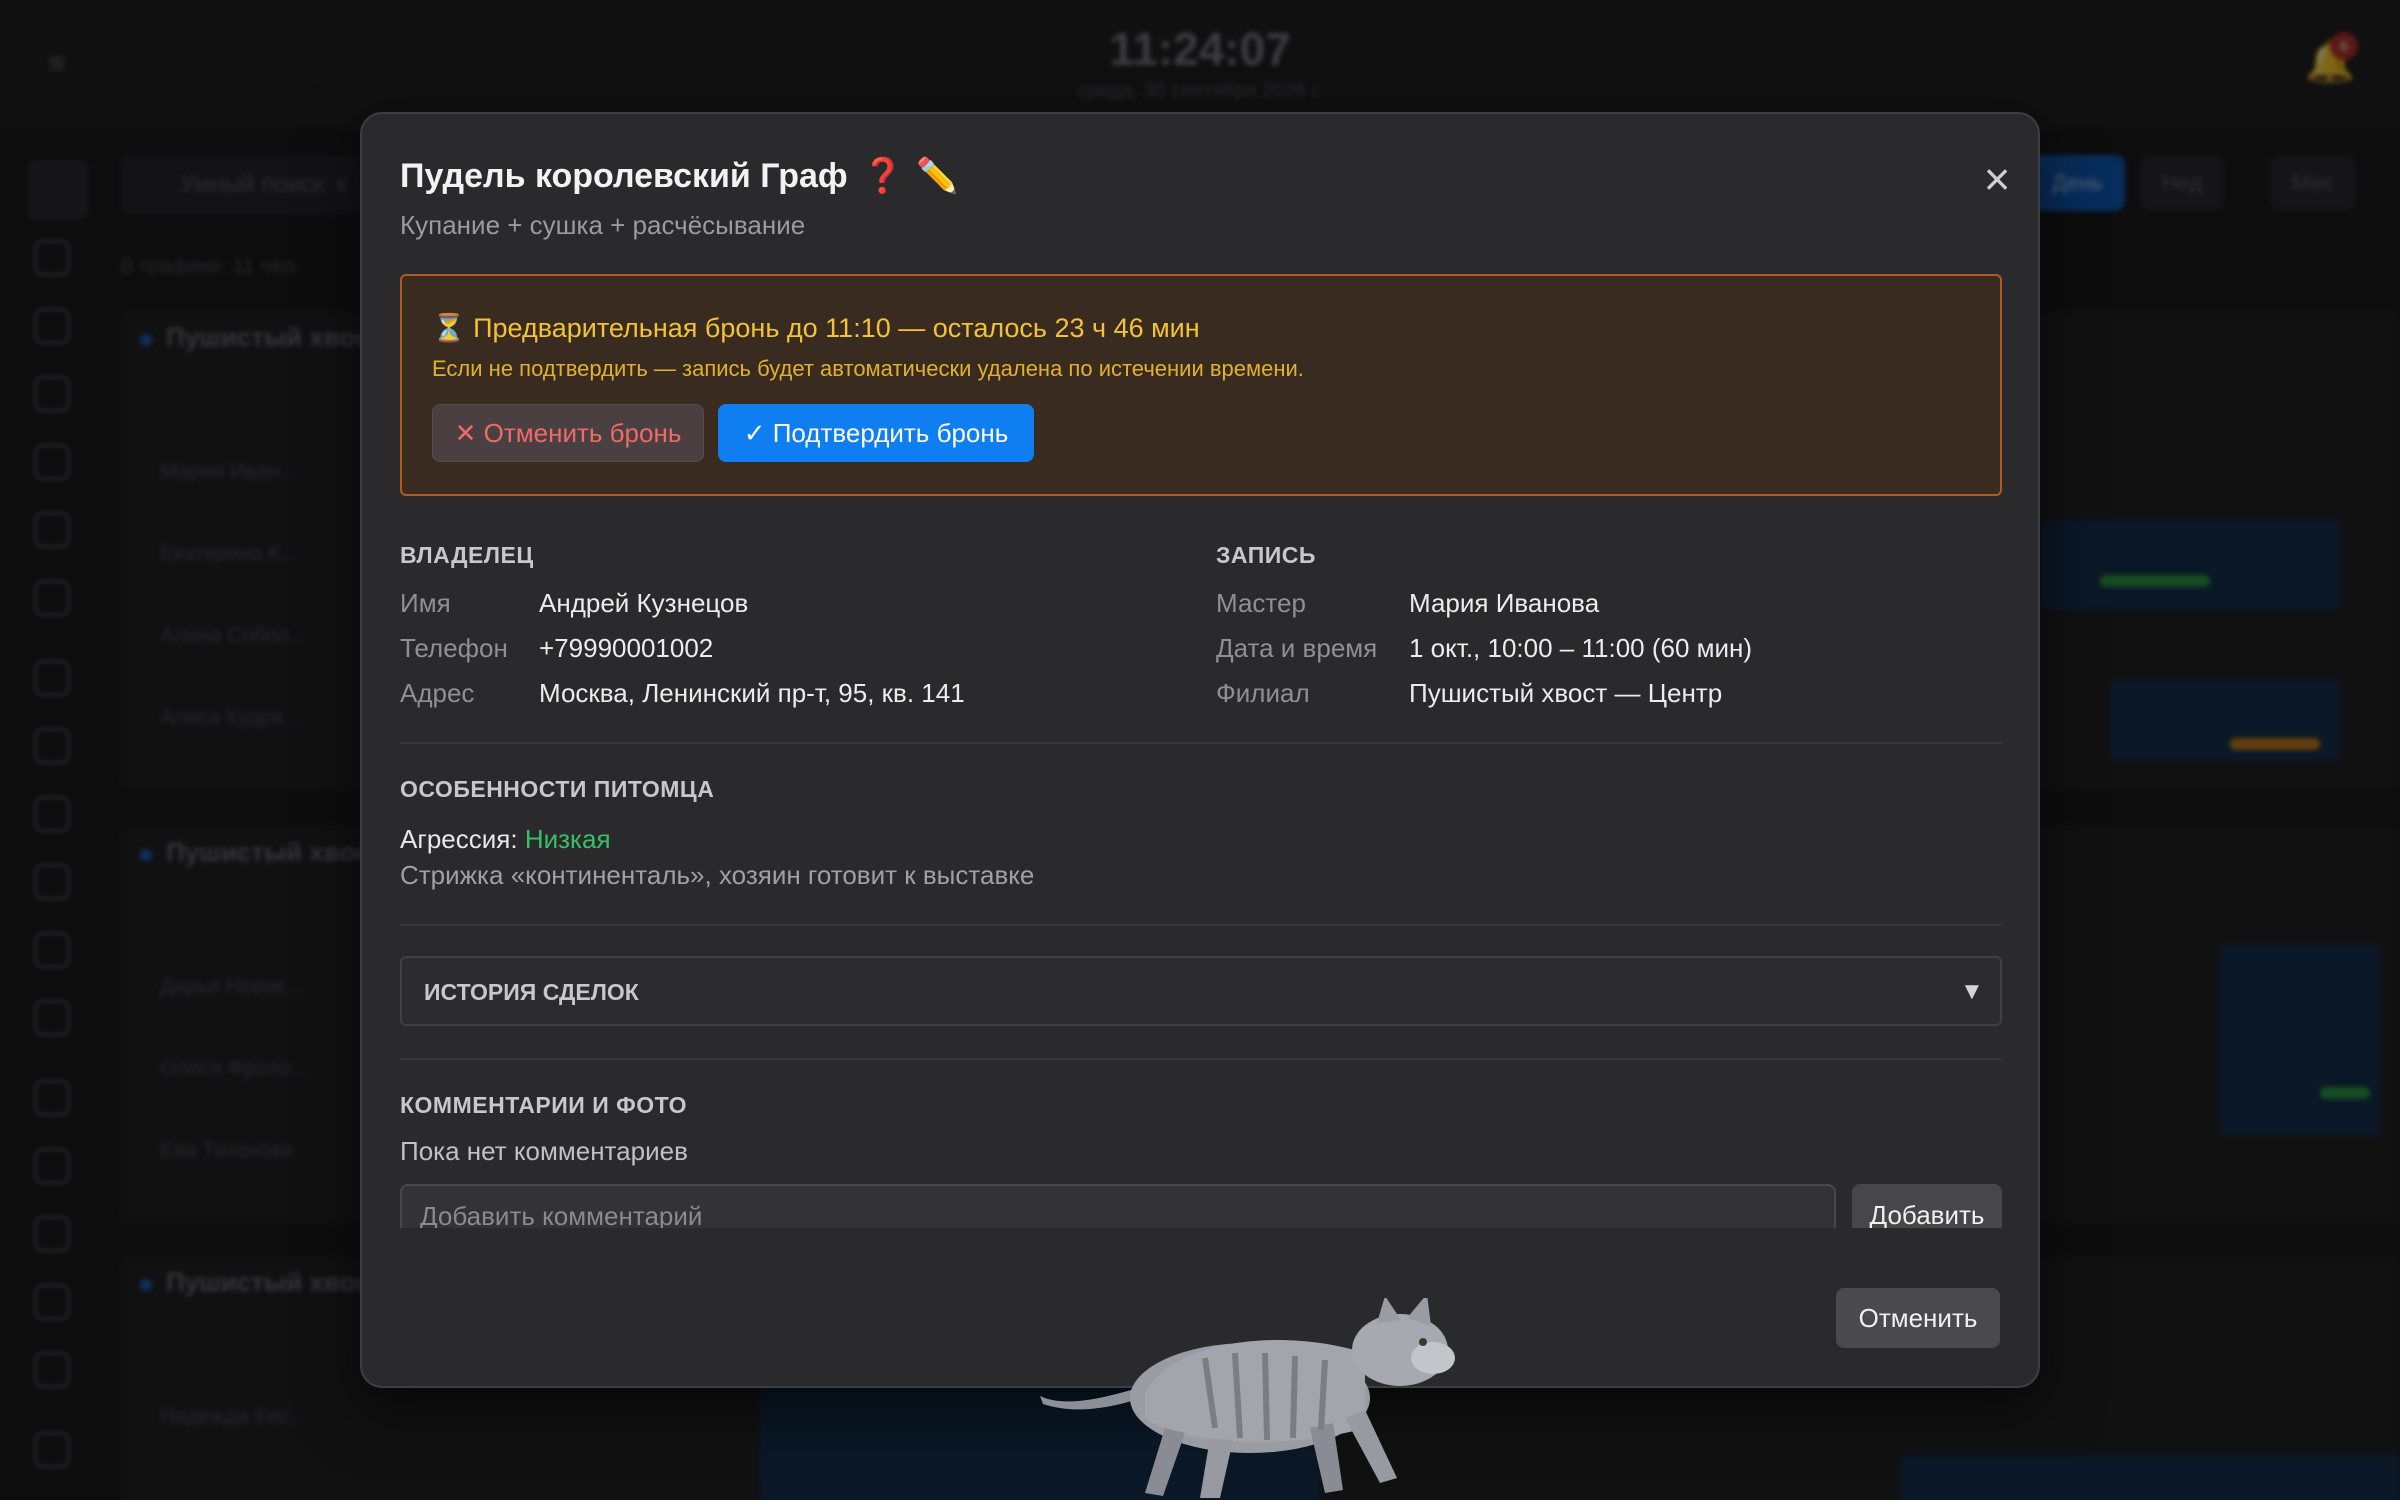  I want to click on booking-datetime: 1 окт., 10:00 – 11:00 (60 мин), so click(1581, 648).